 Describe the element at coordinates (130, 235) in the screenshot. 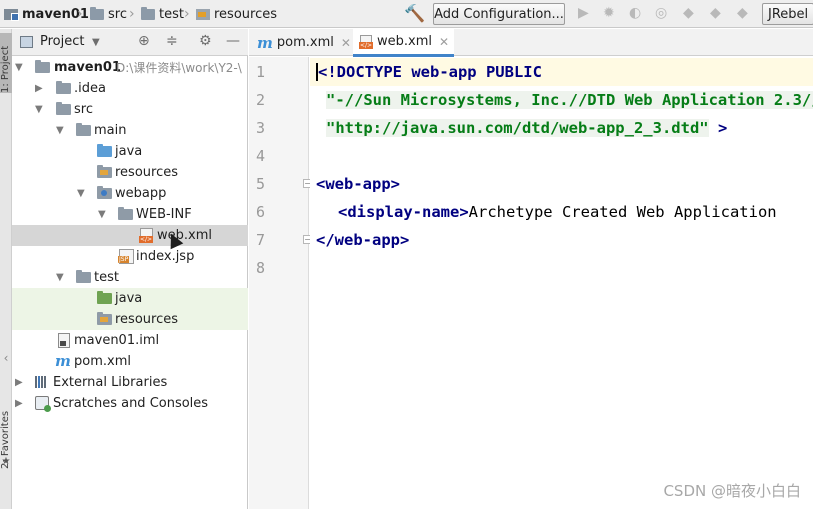

I see `tree-item-web-xml: web.xml` at that location.